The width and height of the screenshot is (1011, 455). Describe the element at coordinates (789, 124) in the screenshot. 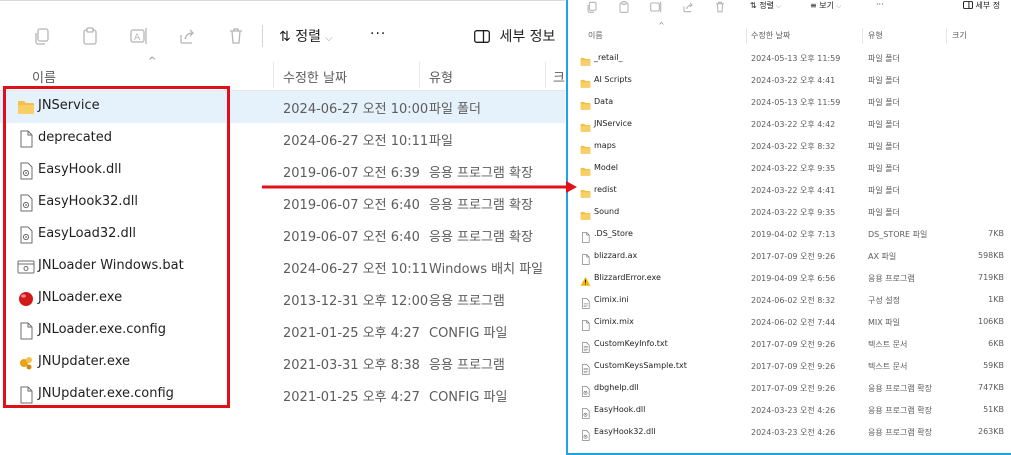

I see `file-row: JNService 2024-03-22 오후 4:42 파일 폴더` at that location.